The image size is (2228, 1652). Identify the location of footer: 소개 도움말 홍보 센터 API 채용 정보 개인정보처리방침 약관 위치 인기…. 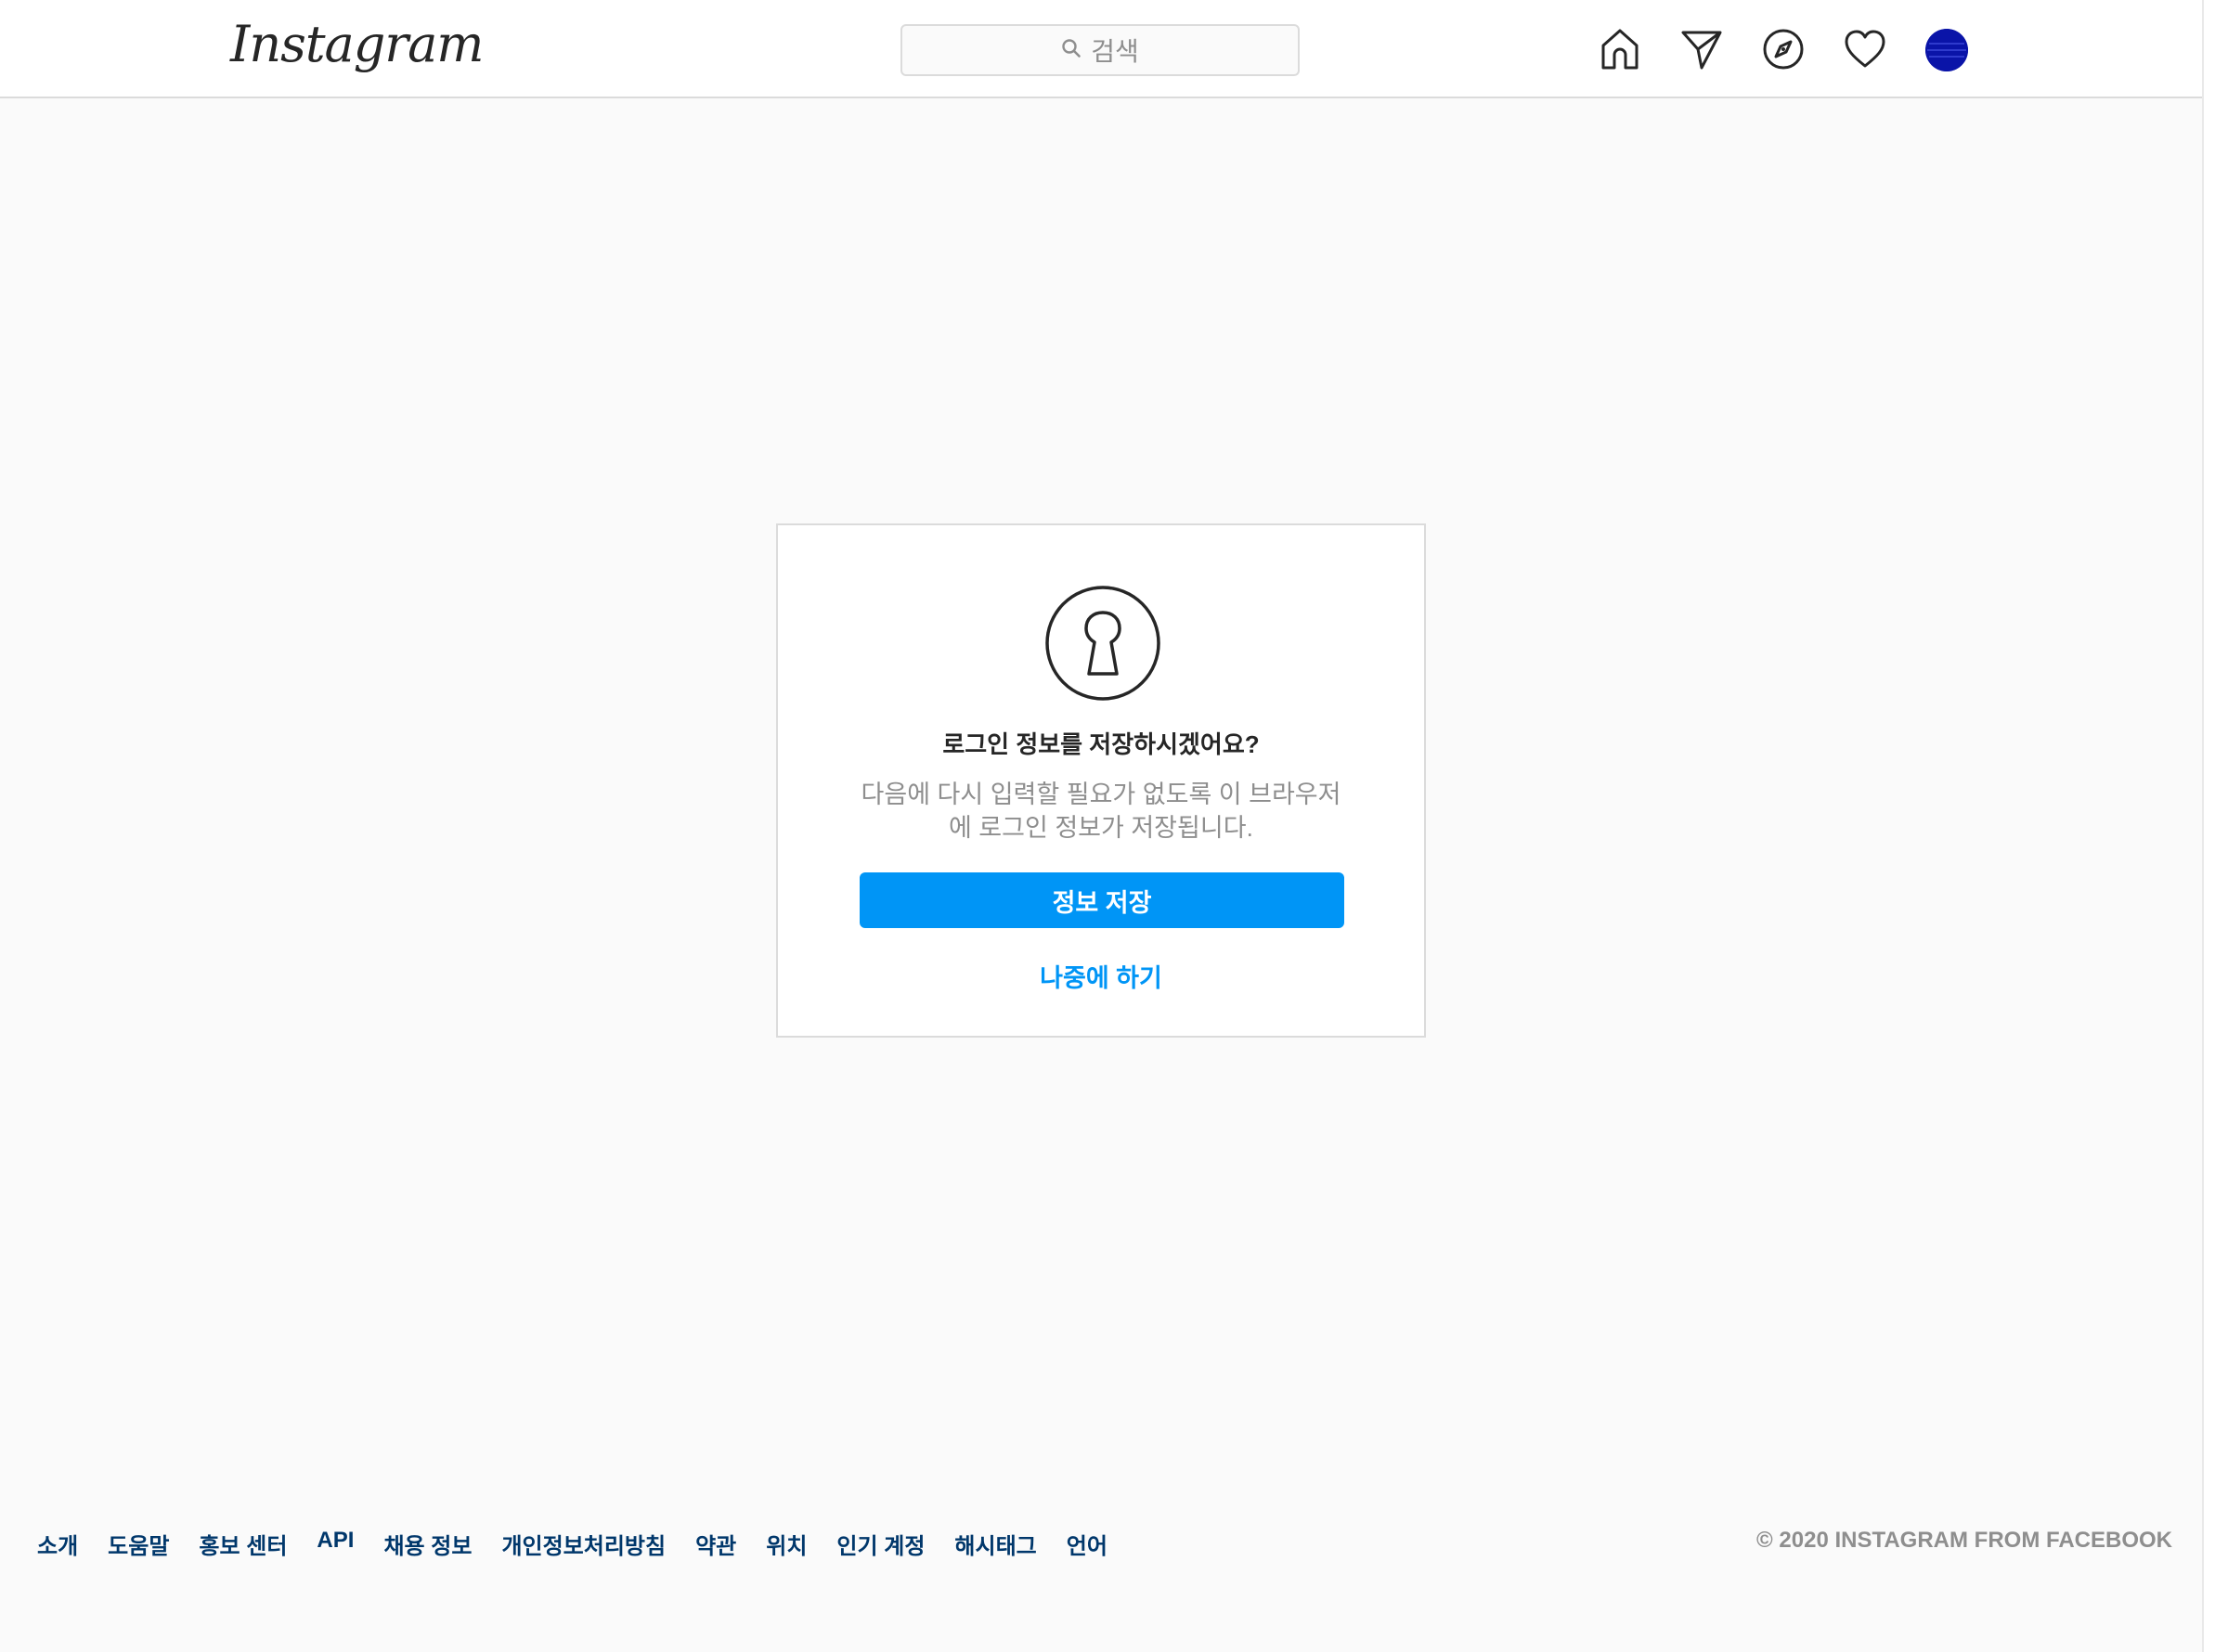
(1104, 1546).